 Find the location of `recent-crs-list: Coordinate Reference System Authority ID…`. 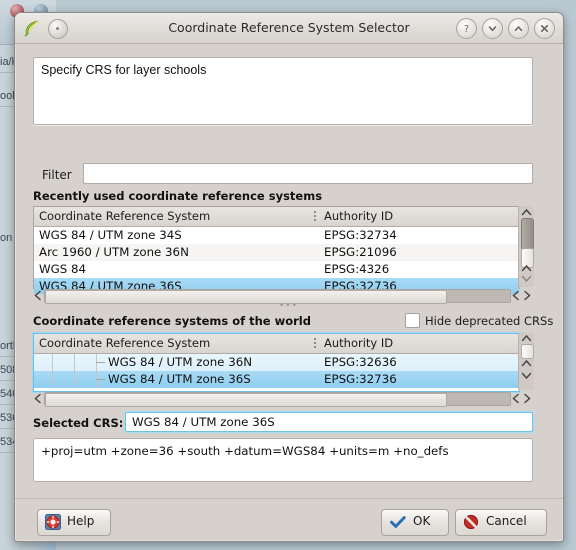

recent-crs-list: Coordinate Reference System Authority ID… is located at coordinates (276, 250).